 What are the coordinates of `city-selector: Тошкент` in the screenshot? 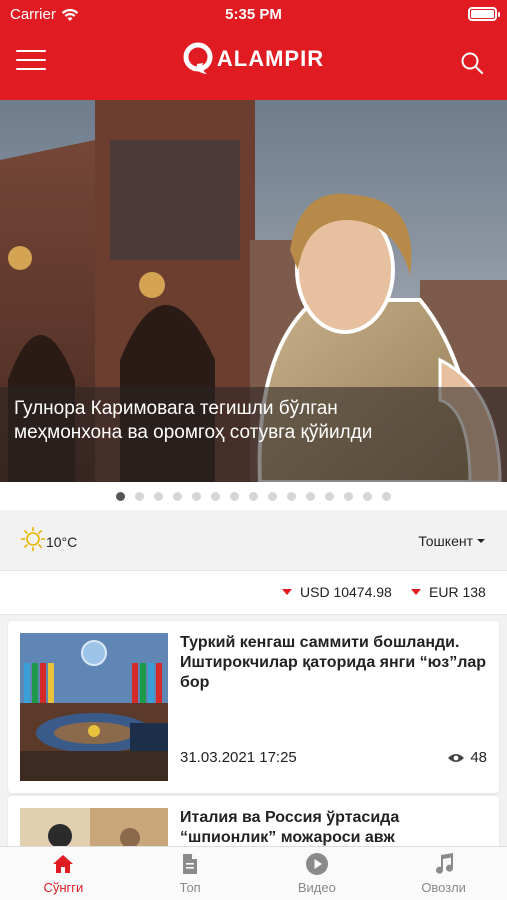 It's located at (451, 541).